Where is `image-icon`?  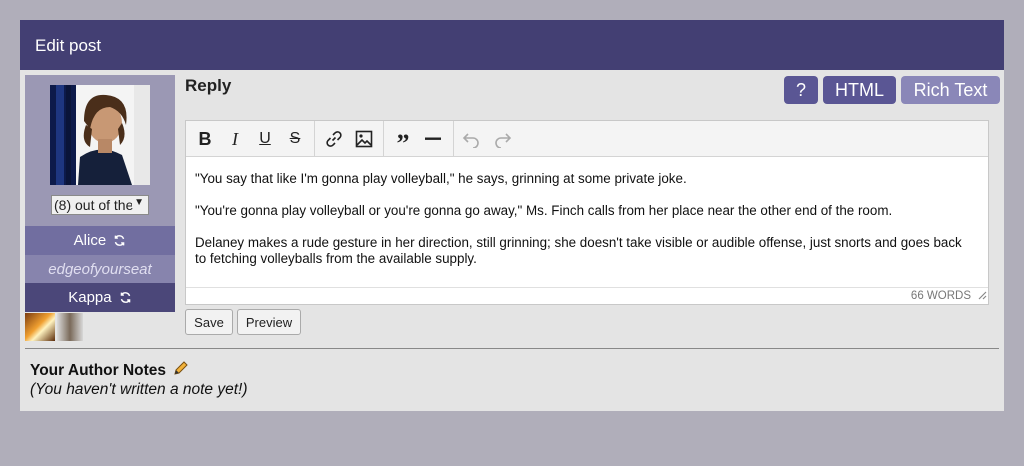 image-icon is located at coordinates (364, 139).